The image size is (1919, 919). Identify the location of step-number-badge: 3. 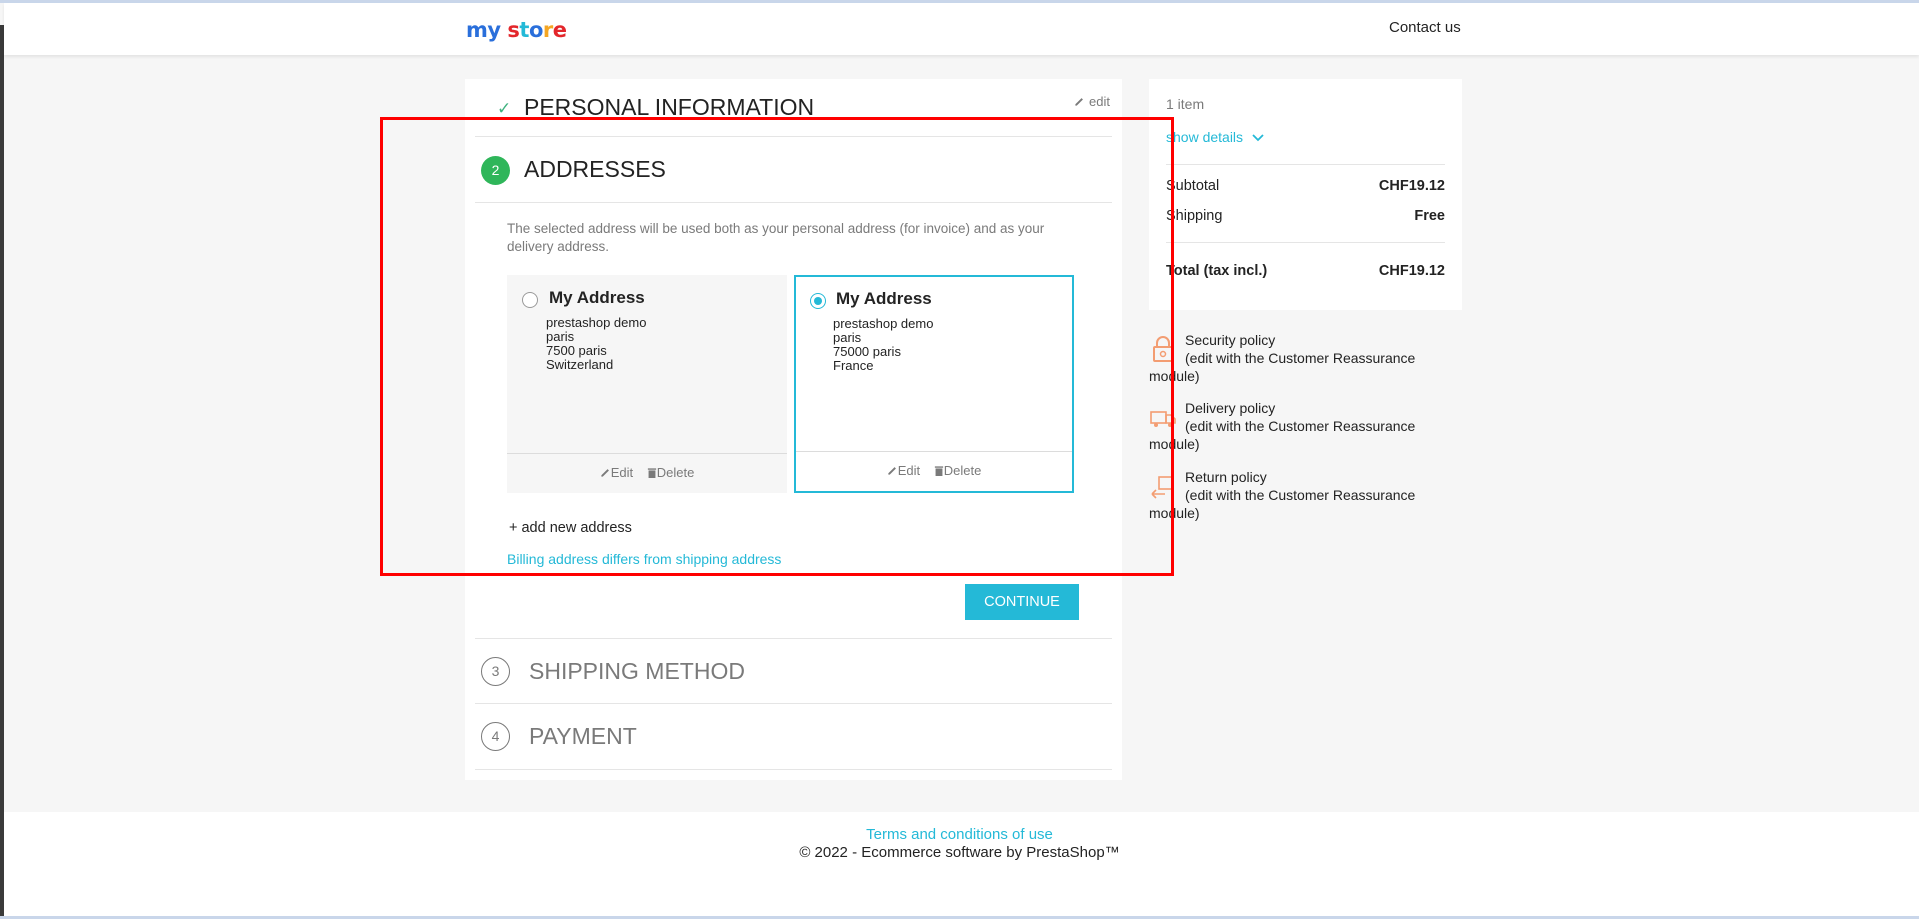
(495, 671).